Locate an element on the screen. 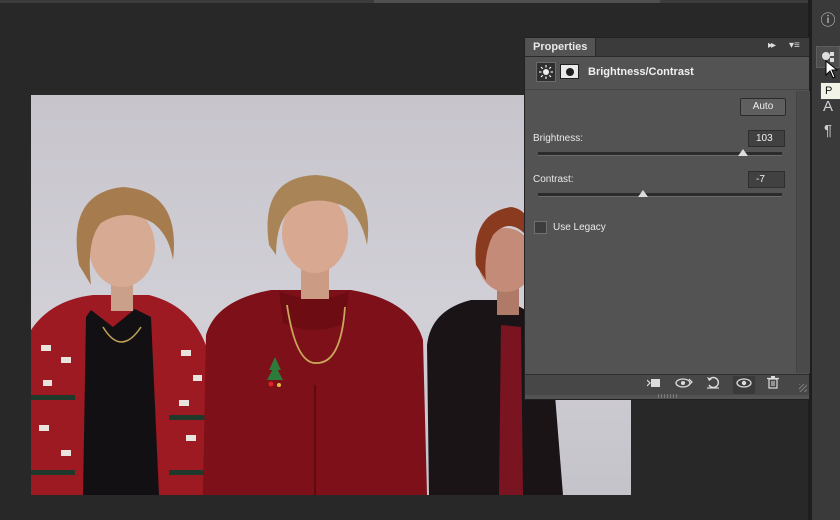 The image size is (840, 520). layer-mask-icon is located at coordinates (569, 71).